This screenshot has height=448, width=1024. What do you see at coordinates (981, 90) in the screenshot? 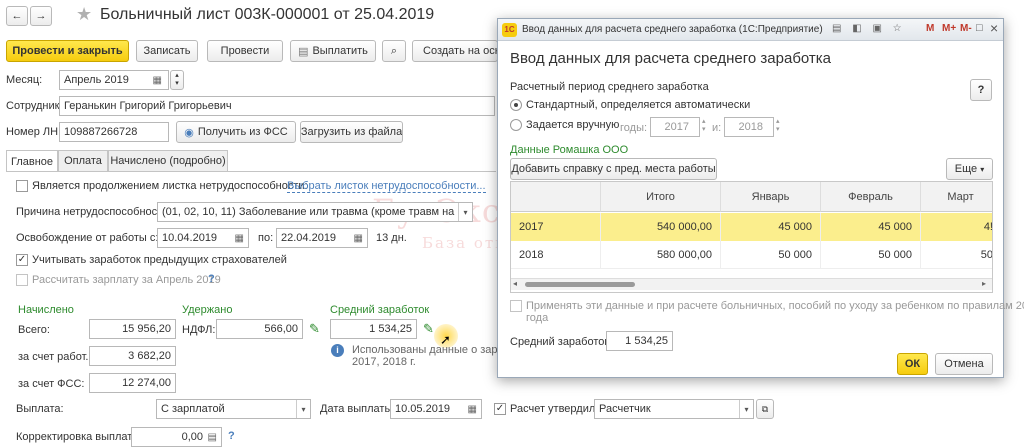
I see `help-button: ?` at bounding box center [981, 90].